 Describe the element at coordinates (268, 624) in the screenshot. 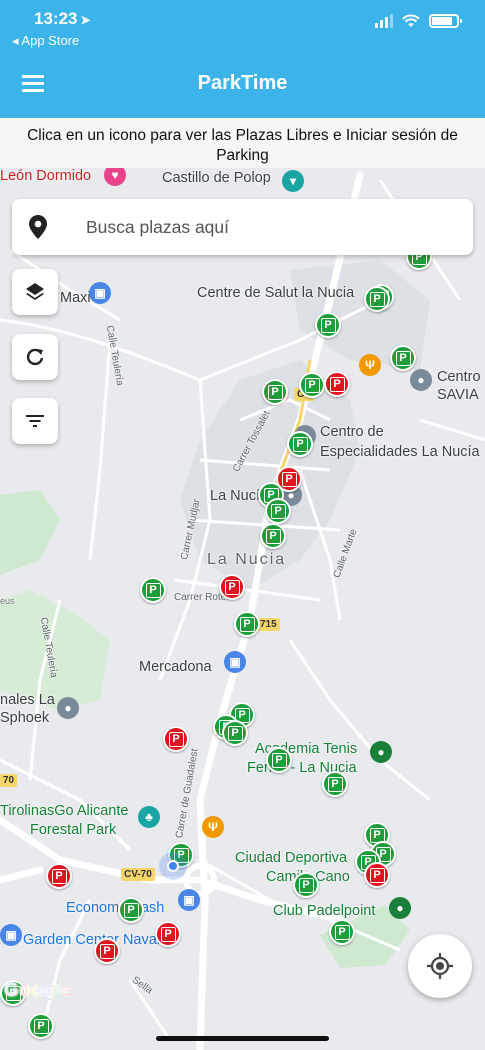

I see `road-badge: 715` at that location.